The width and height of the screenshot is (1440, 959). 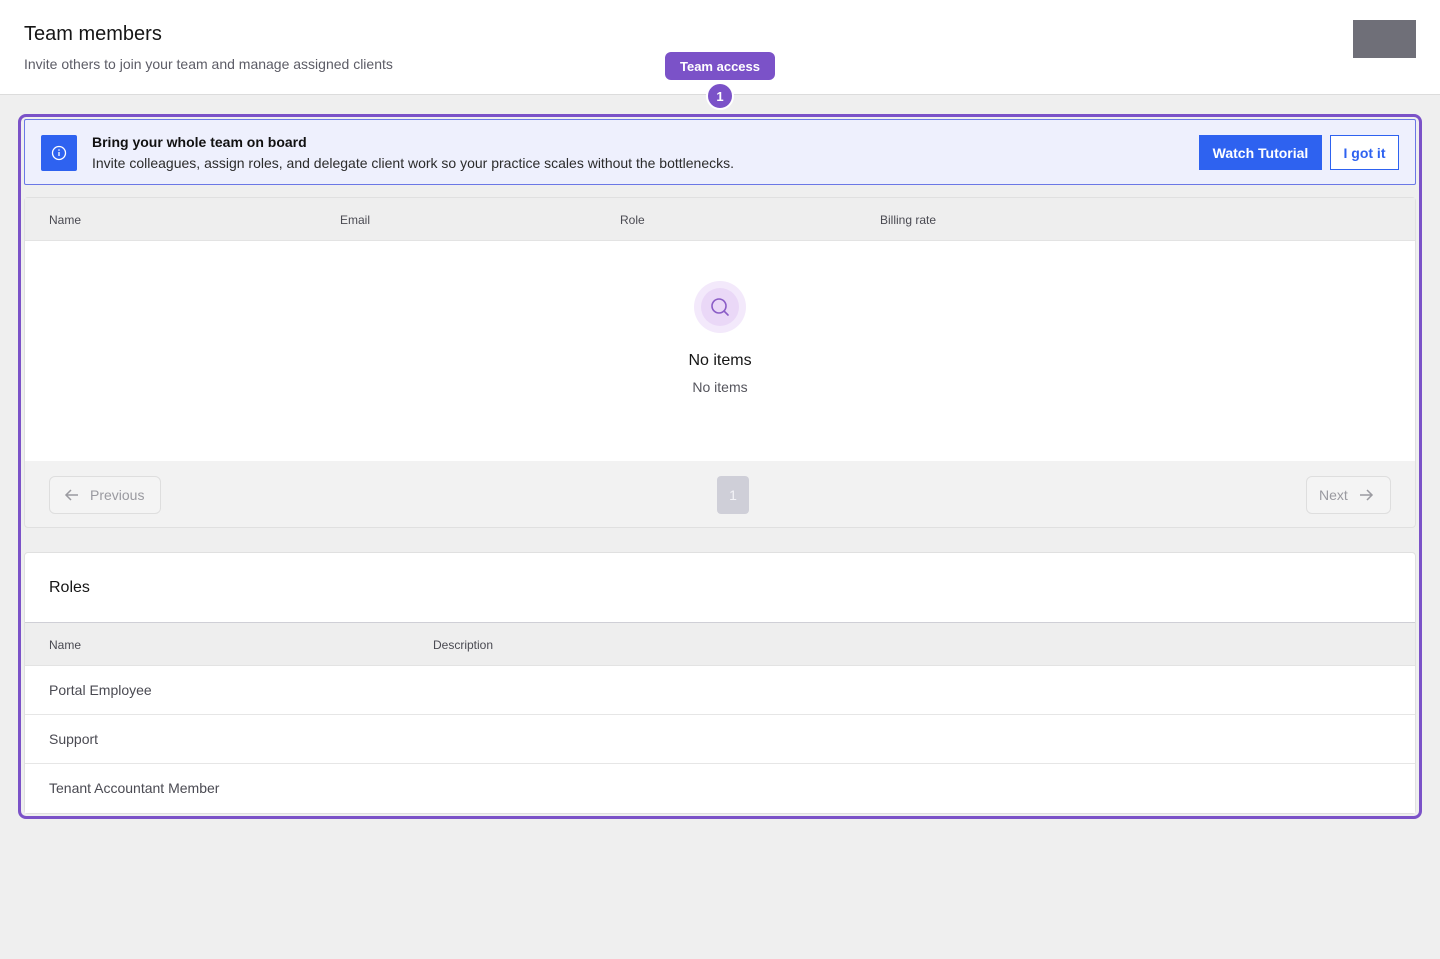 I want to click on role-name: Portal Employee, so click(x=100, y=690).